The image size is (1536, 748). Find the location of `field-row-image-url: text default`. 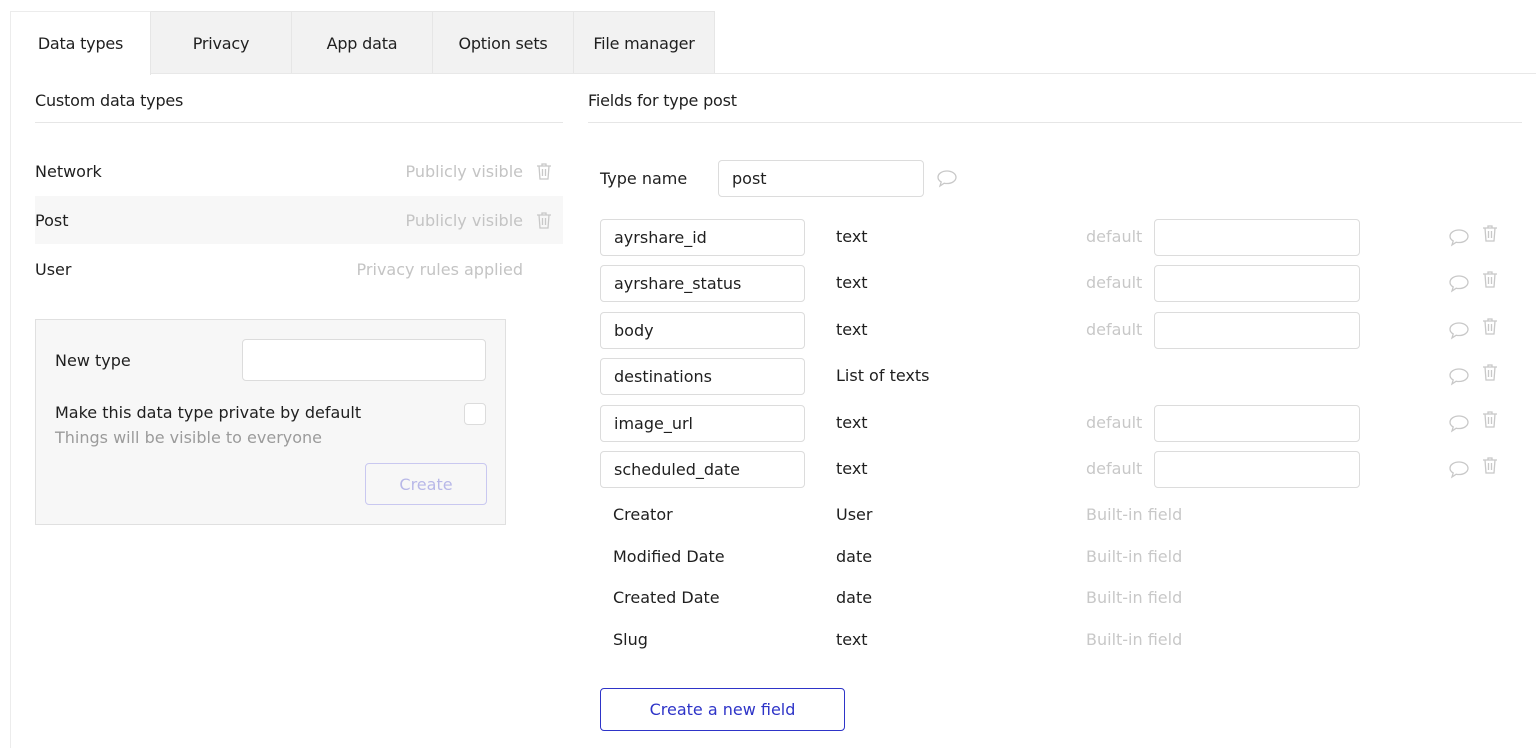

field-row-image-url: text default is located at coordinates (1060, 423).